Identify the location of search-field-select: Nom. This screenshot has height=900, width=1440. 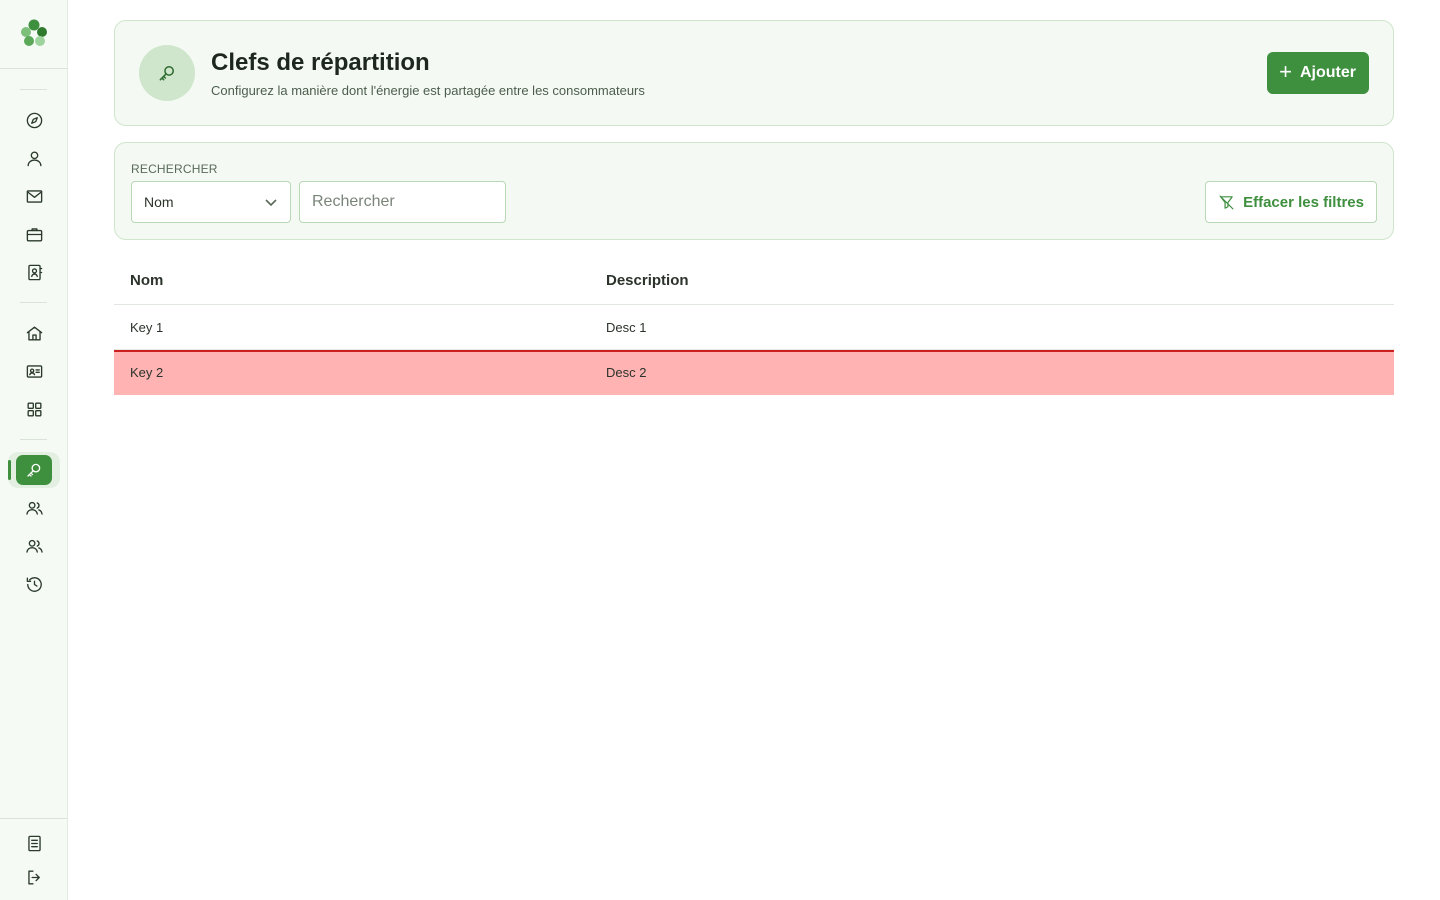
(211, 202).